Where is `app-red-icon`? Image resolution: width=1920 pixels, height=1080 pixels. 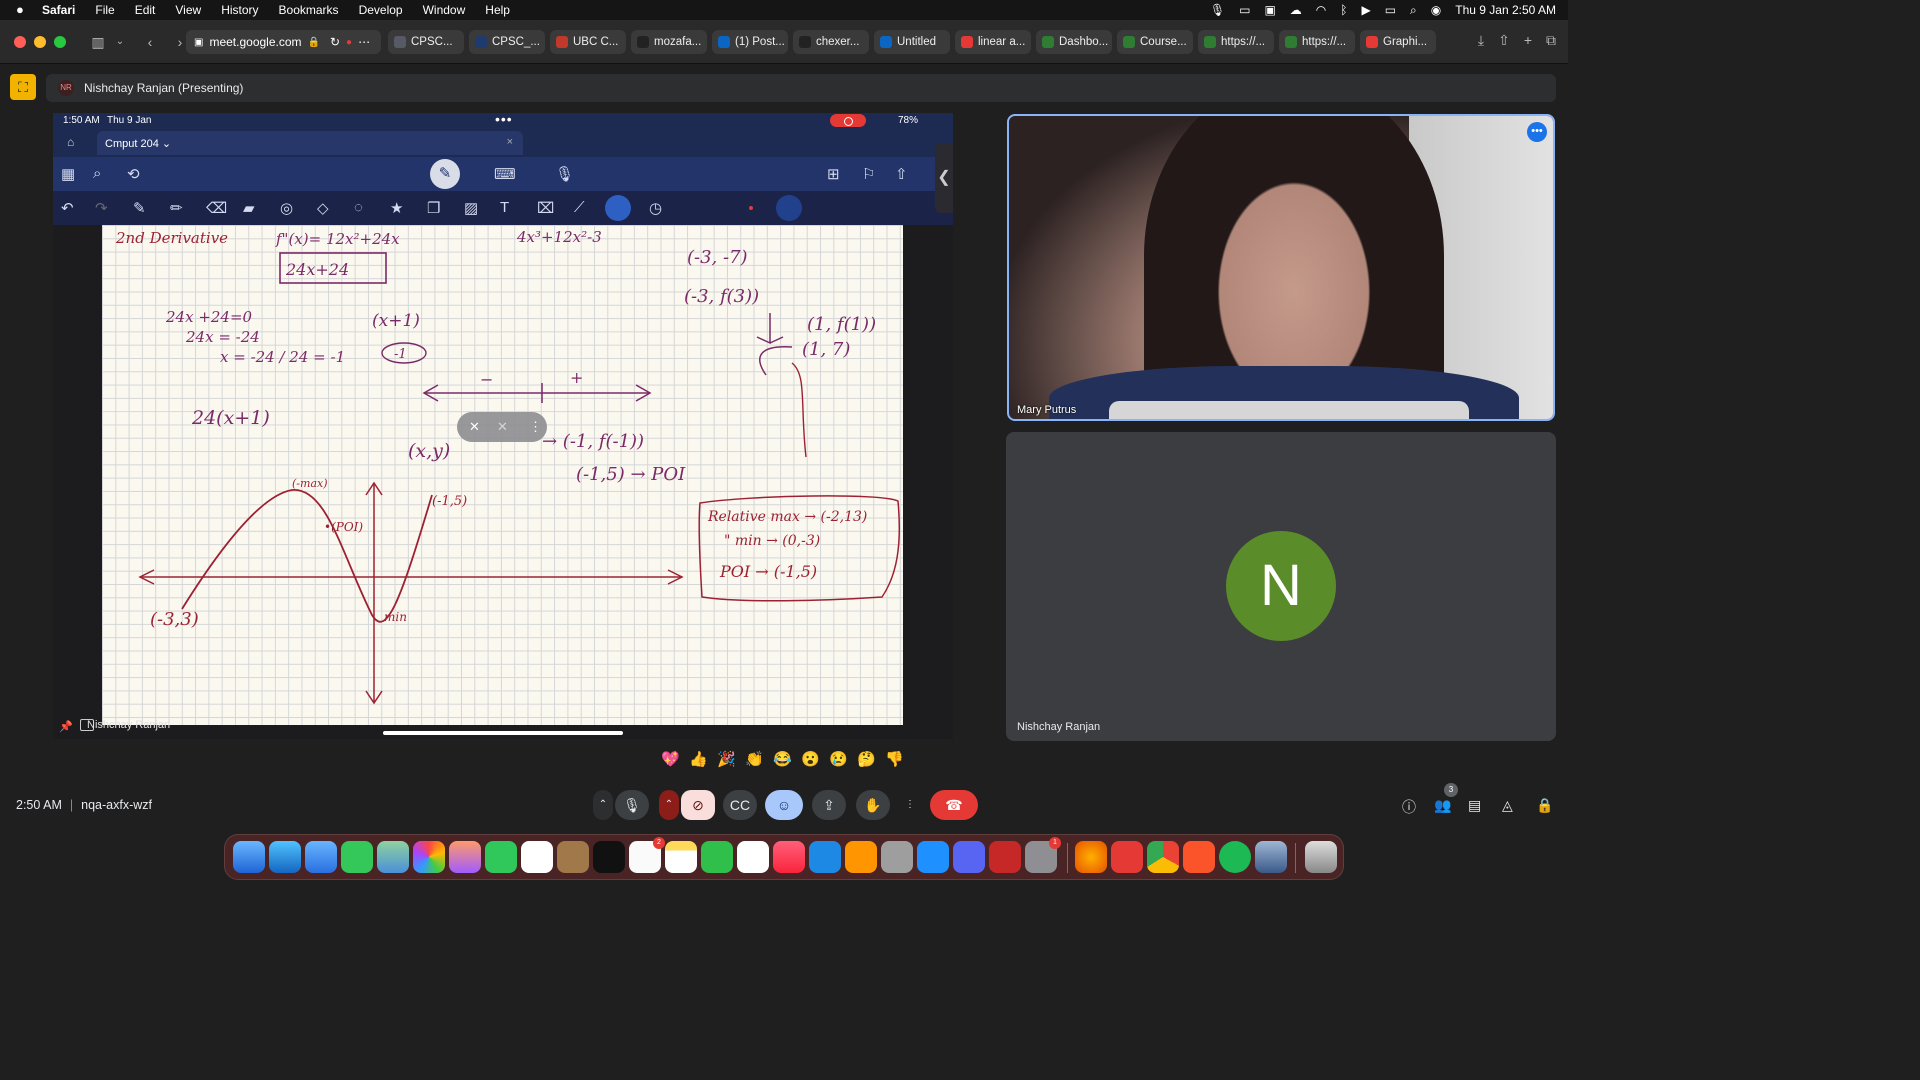
app-red-icon is located at coordinates (1005, 857).